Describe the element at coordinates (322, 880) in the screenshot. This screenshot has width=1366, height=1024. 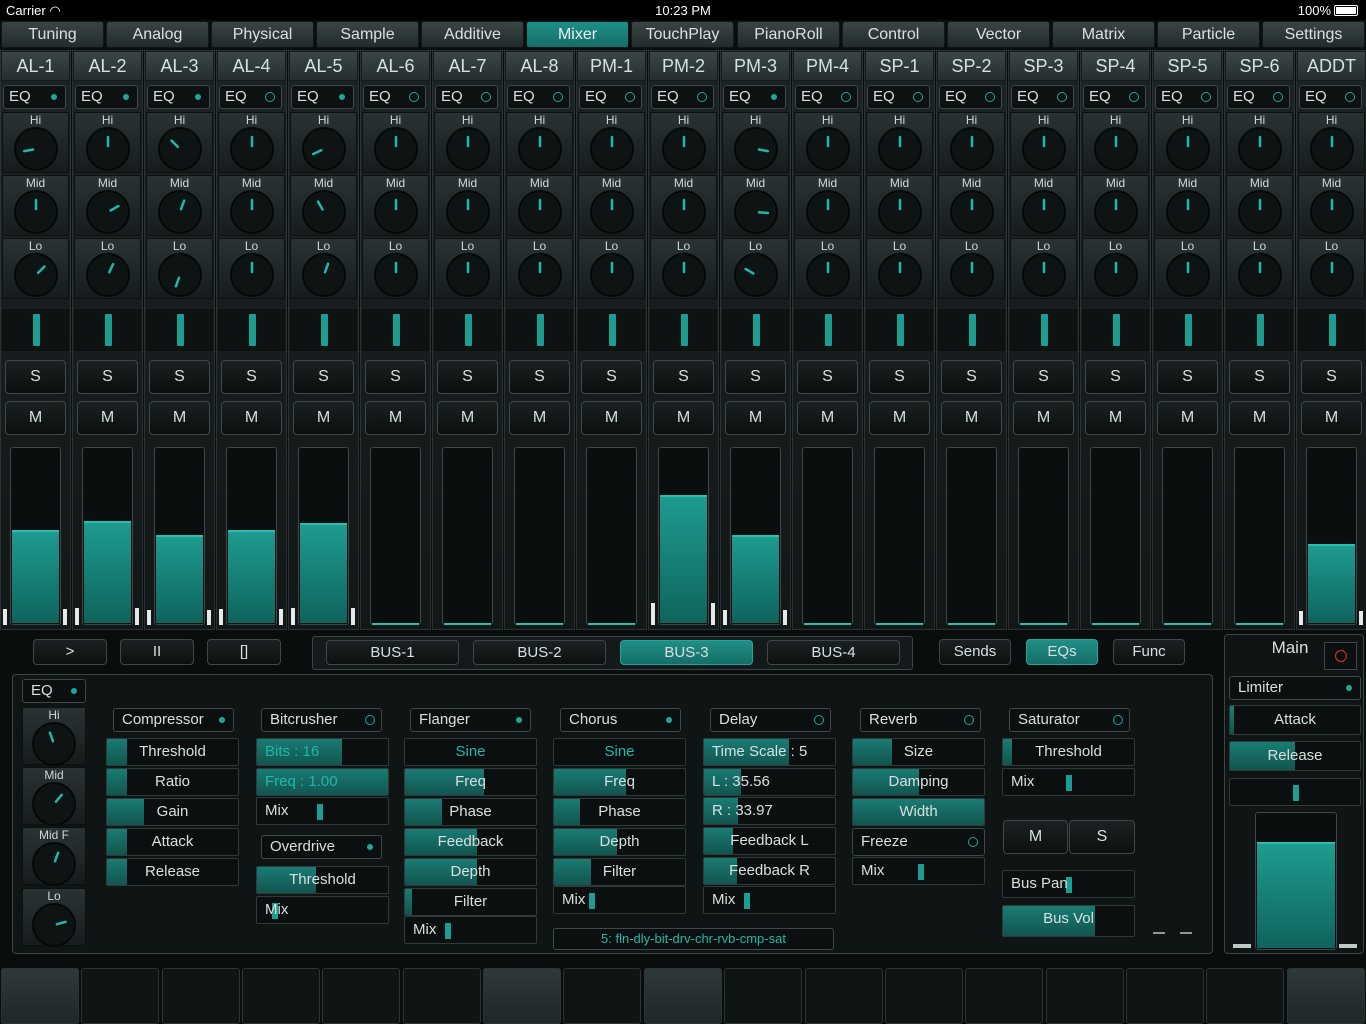
I see `overdrive-threshold-slider: Threshold` at that location.